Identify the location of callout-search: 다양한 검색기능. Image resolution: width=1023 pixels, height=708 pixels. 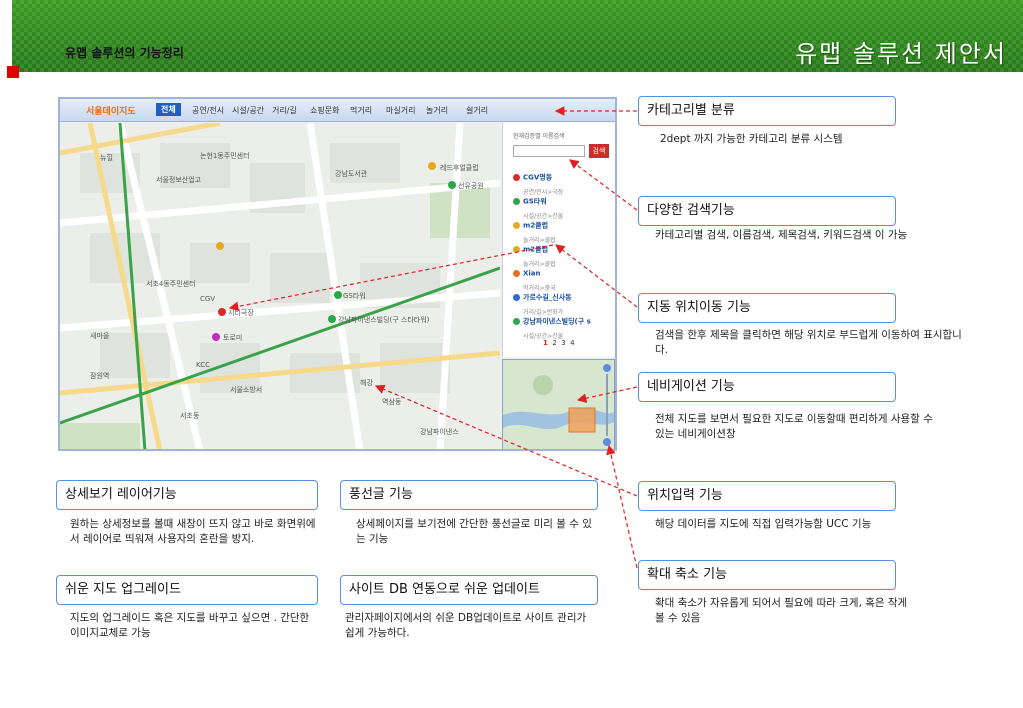
(767, 211).